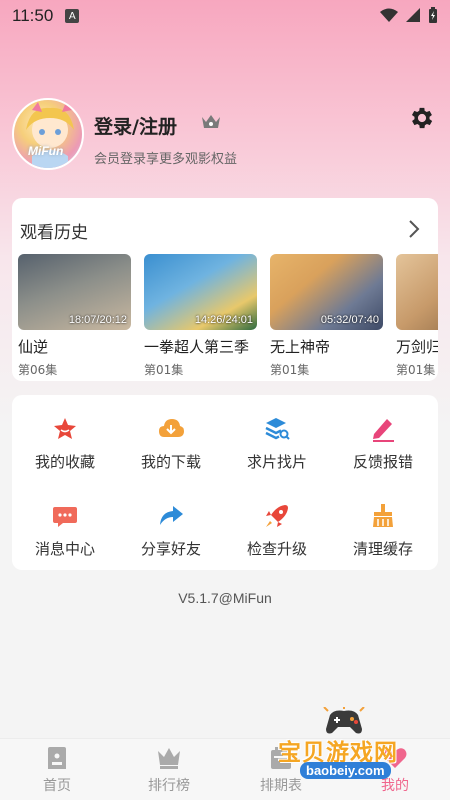 The image size is (450, 800). What do you see at coordinates (383, 443) in the screenshot?
I see `menu-item-feedback: 反馈报错` at bounding box center [383, 443].